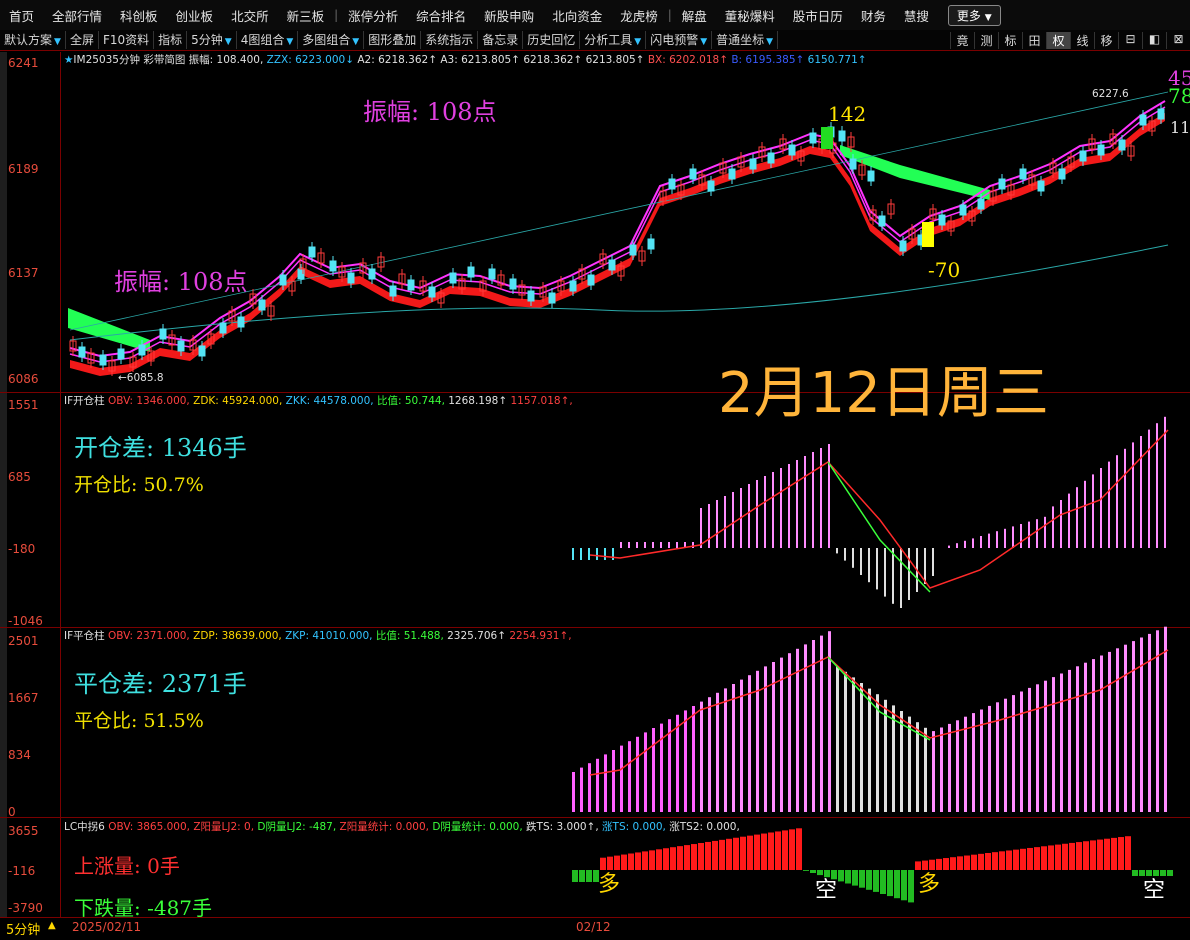 The width and height of the screenshot is (1190, 940). Describe the element at coordinates (224, 827) in the screenshot. I see `lc-zyl: Z阳量LJ2: 0,` at that location.